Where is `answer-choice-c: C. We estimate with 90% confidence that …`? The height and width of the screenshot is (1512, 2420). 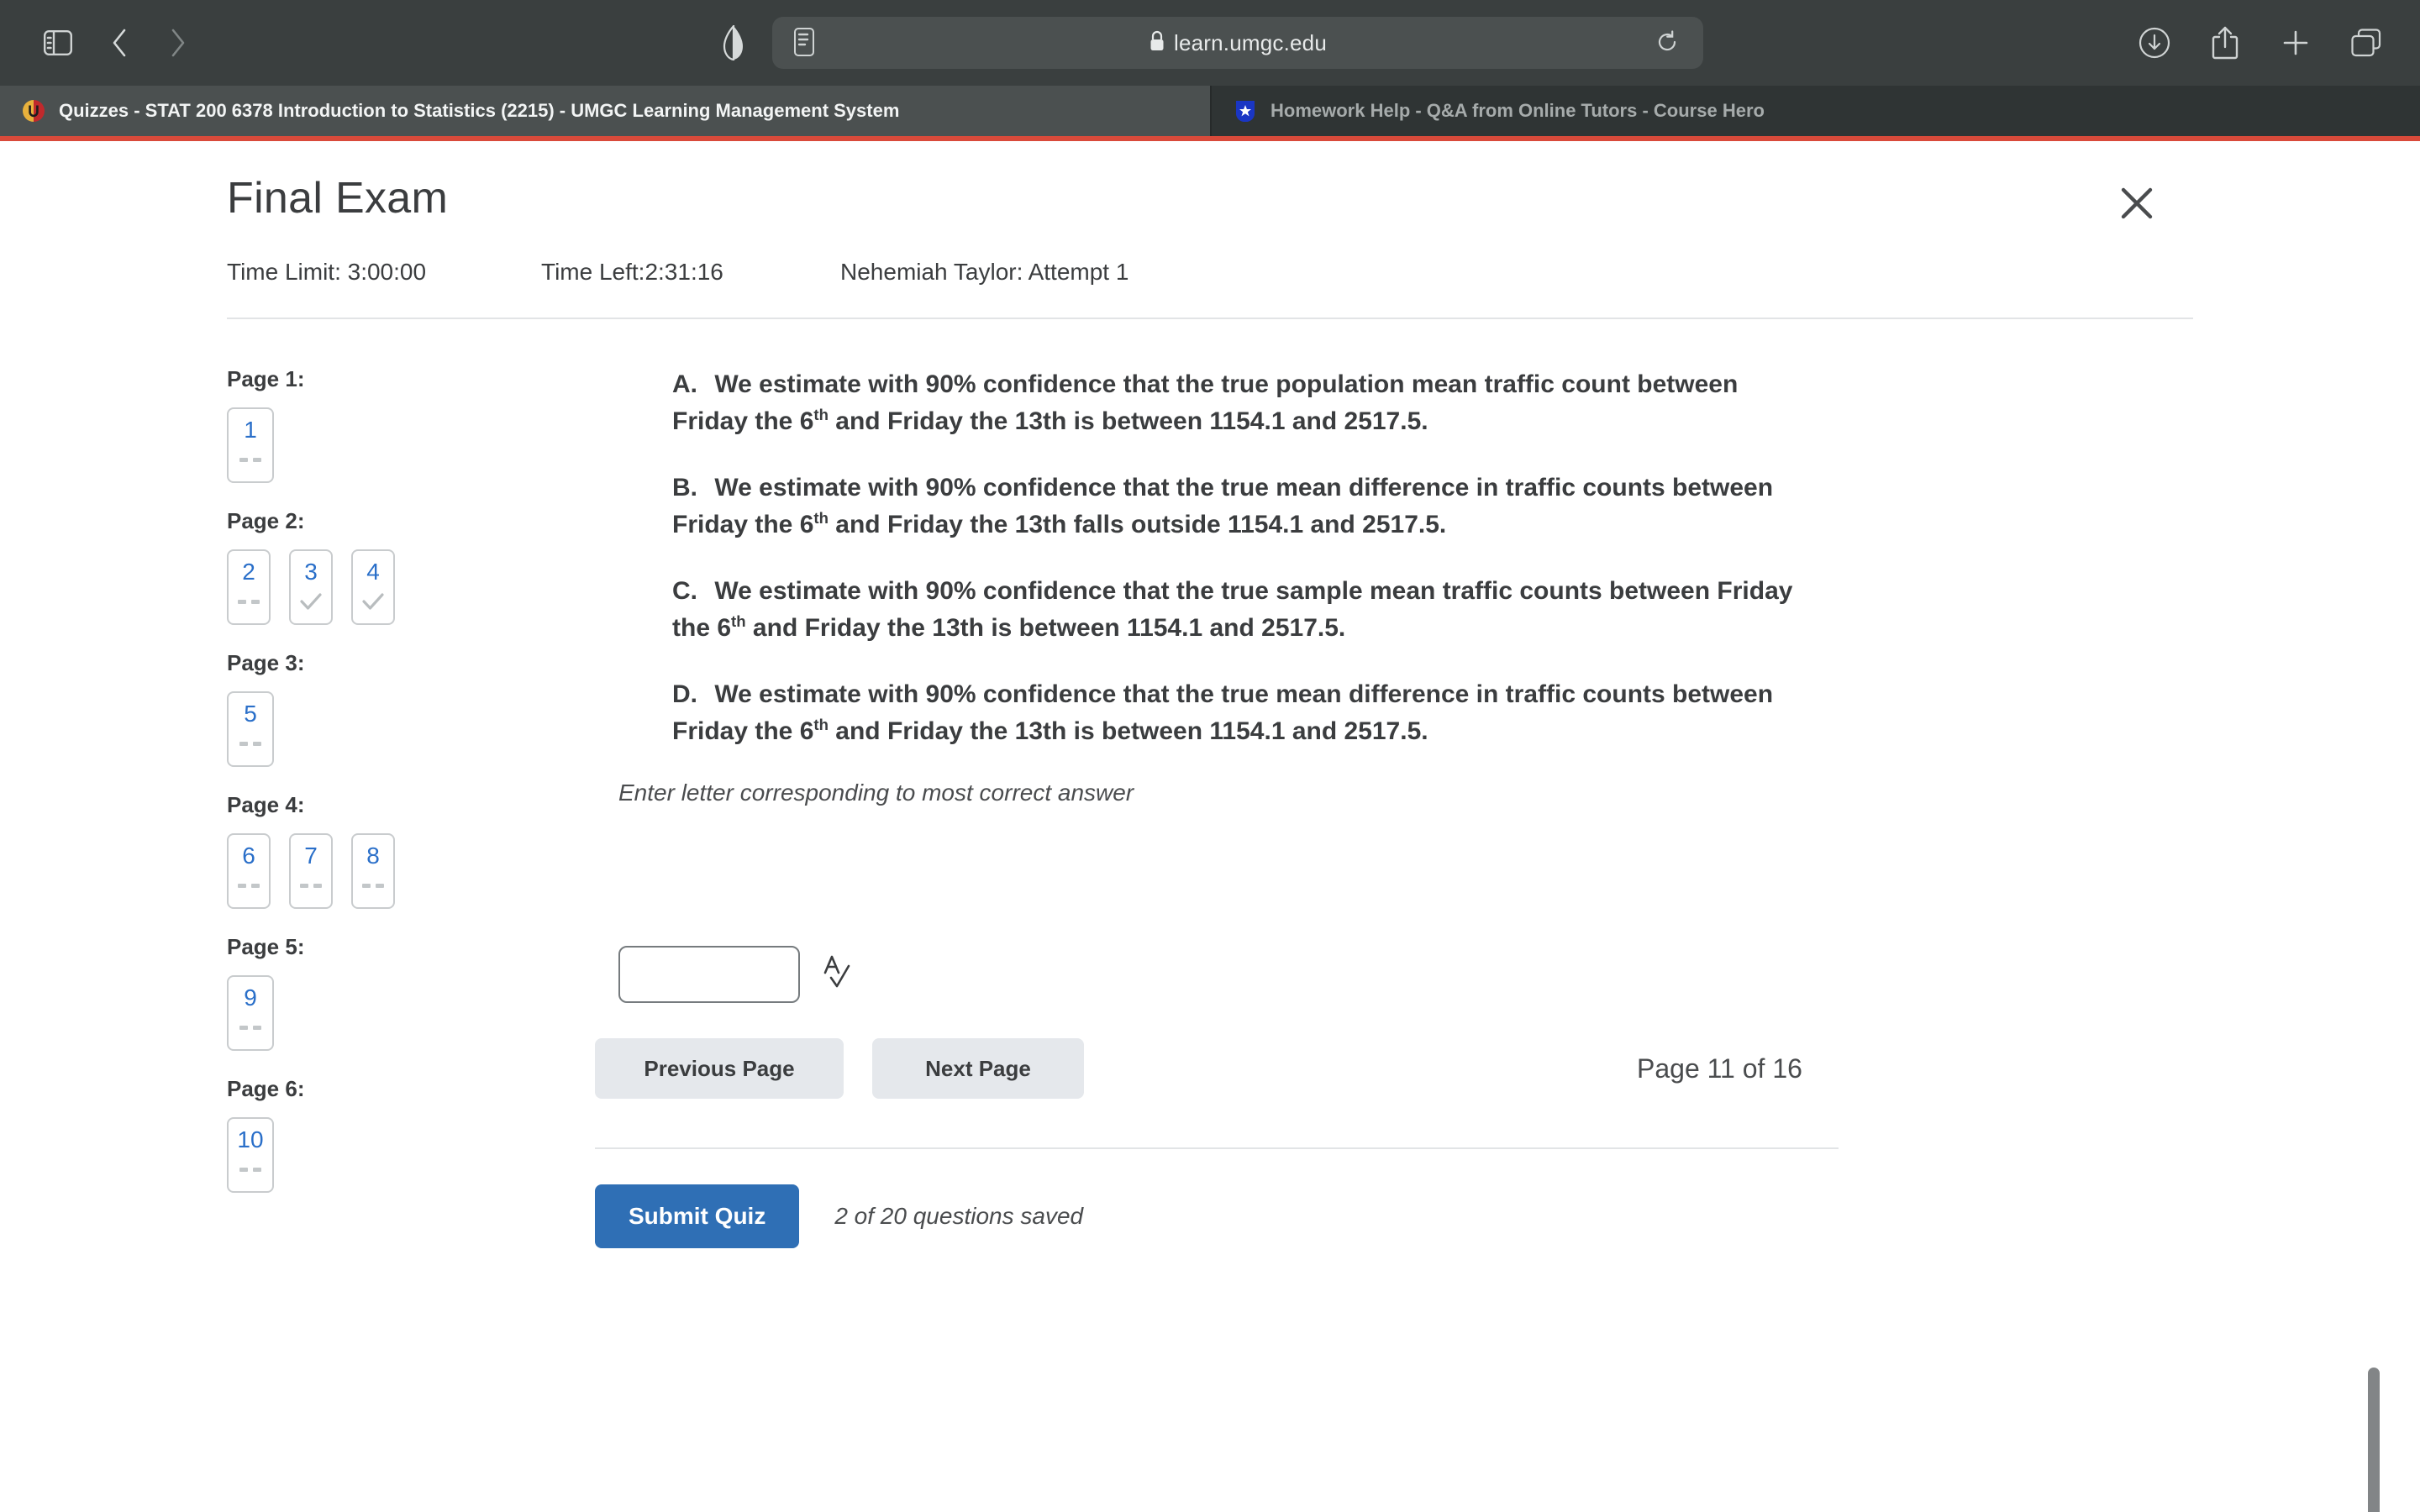 answer-choice-c: C. We estimate with 90% confidence that … is located at coordinates (1232, 609).